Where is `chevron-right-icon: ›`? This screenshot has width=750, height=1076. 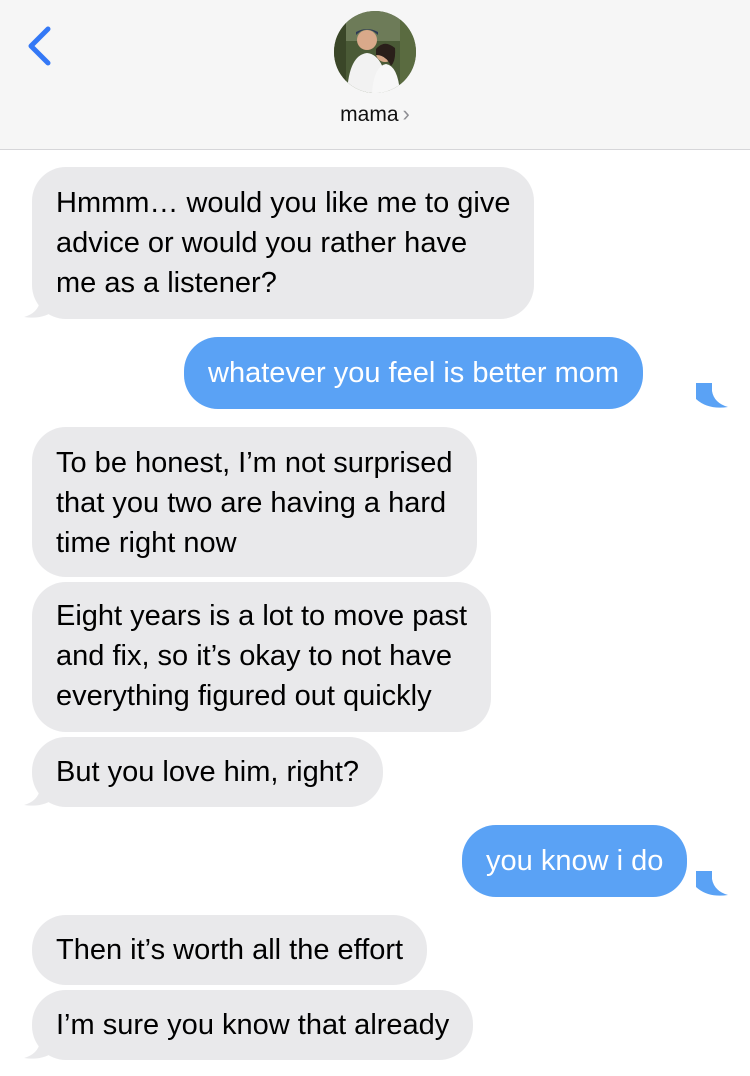 chevron-right-icon: › is located at coordinates (406, 113).